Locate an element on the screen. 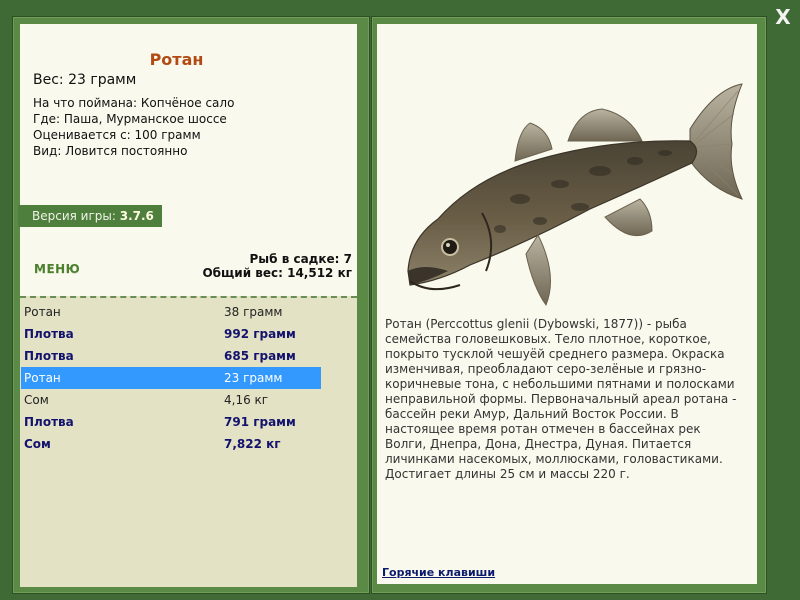 The height and width of the screenshot is (600, 800). cage-stats: Рыб в садке: 7 Общий вес: 14,512 кг is located at coordinates (266, 266).